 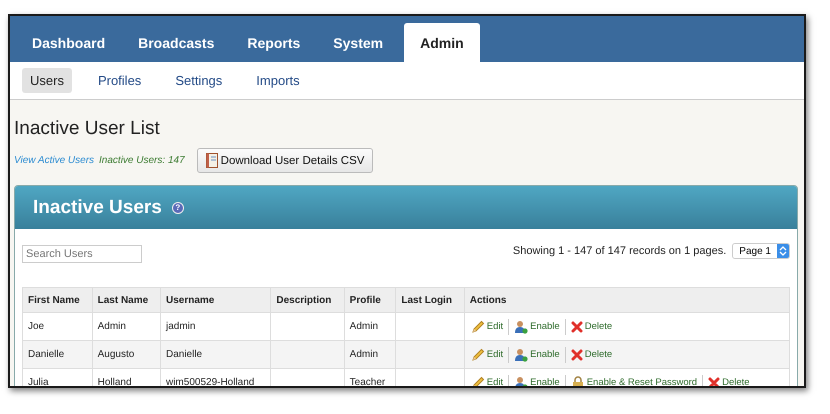 What do you see at coordinates (783, 251) in the screenshot?
I see `stepper-icon` at bounding box center [783, 251].